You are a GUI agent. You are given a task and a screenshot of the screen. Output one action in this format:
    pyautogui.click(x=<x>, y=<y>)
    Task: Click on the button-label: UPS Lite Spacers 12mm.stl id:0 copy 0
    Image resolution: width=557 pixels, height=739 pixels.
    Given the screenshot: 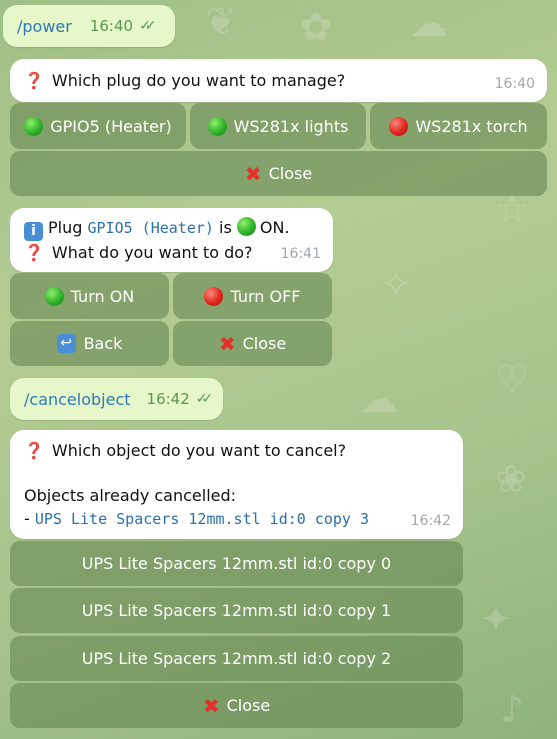 What is the action you would take?
    pyautogui.click(x=236, y=563)
    